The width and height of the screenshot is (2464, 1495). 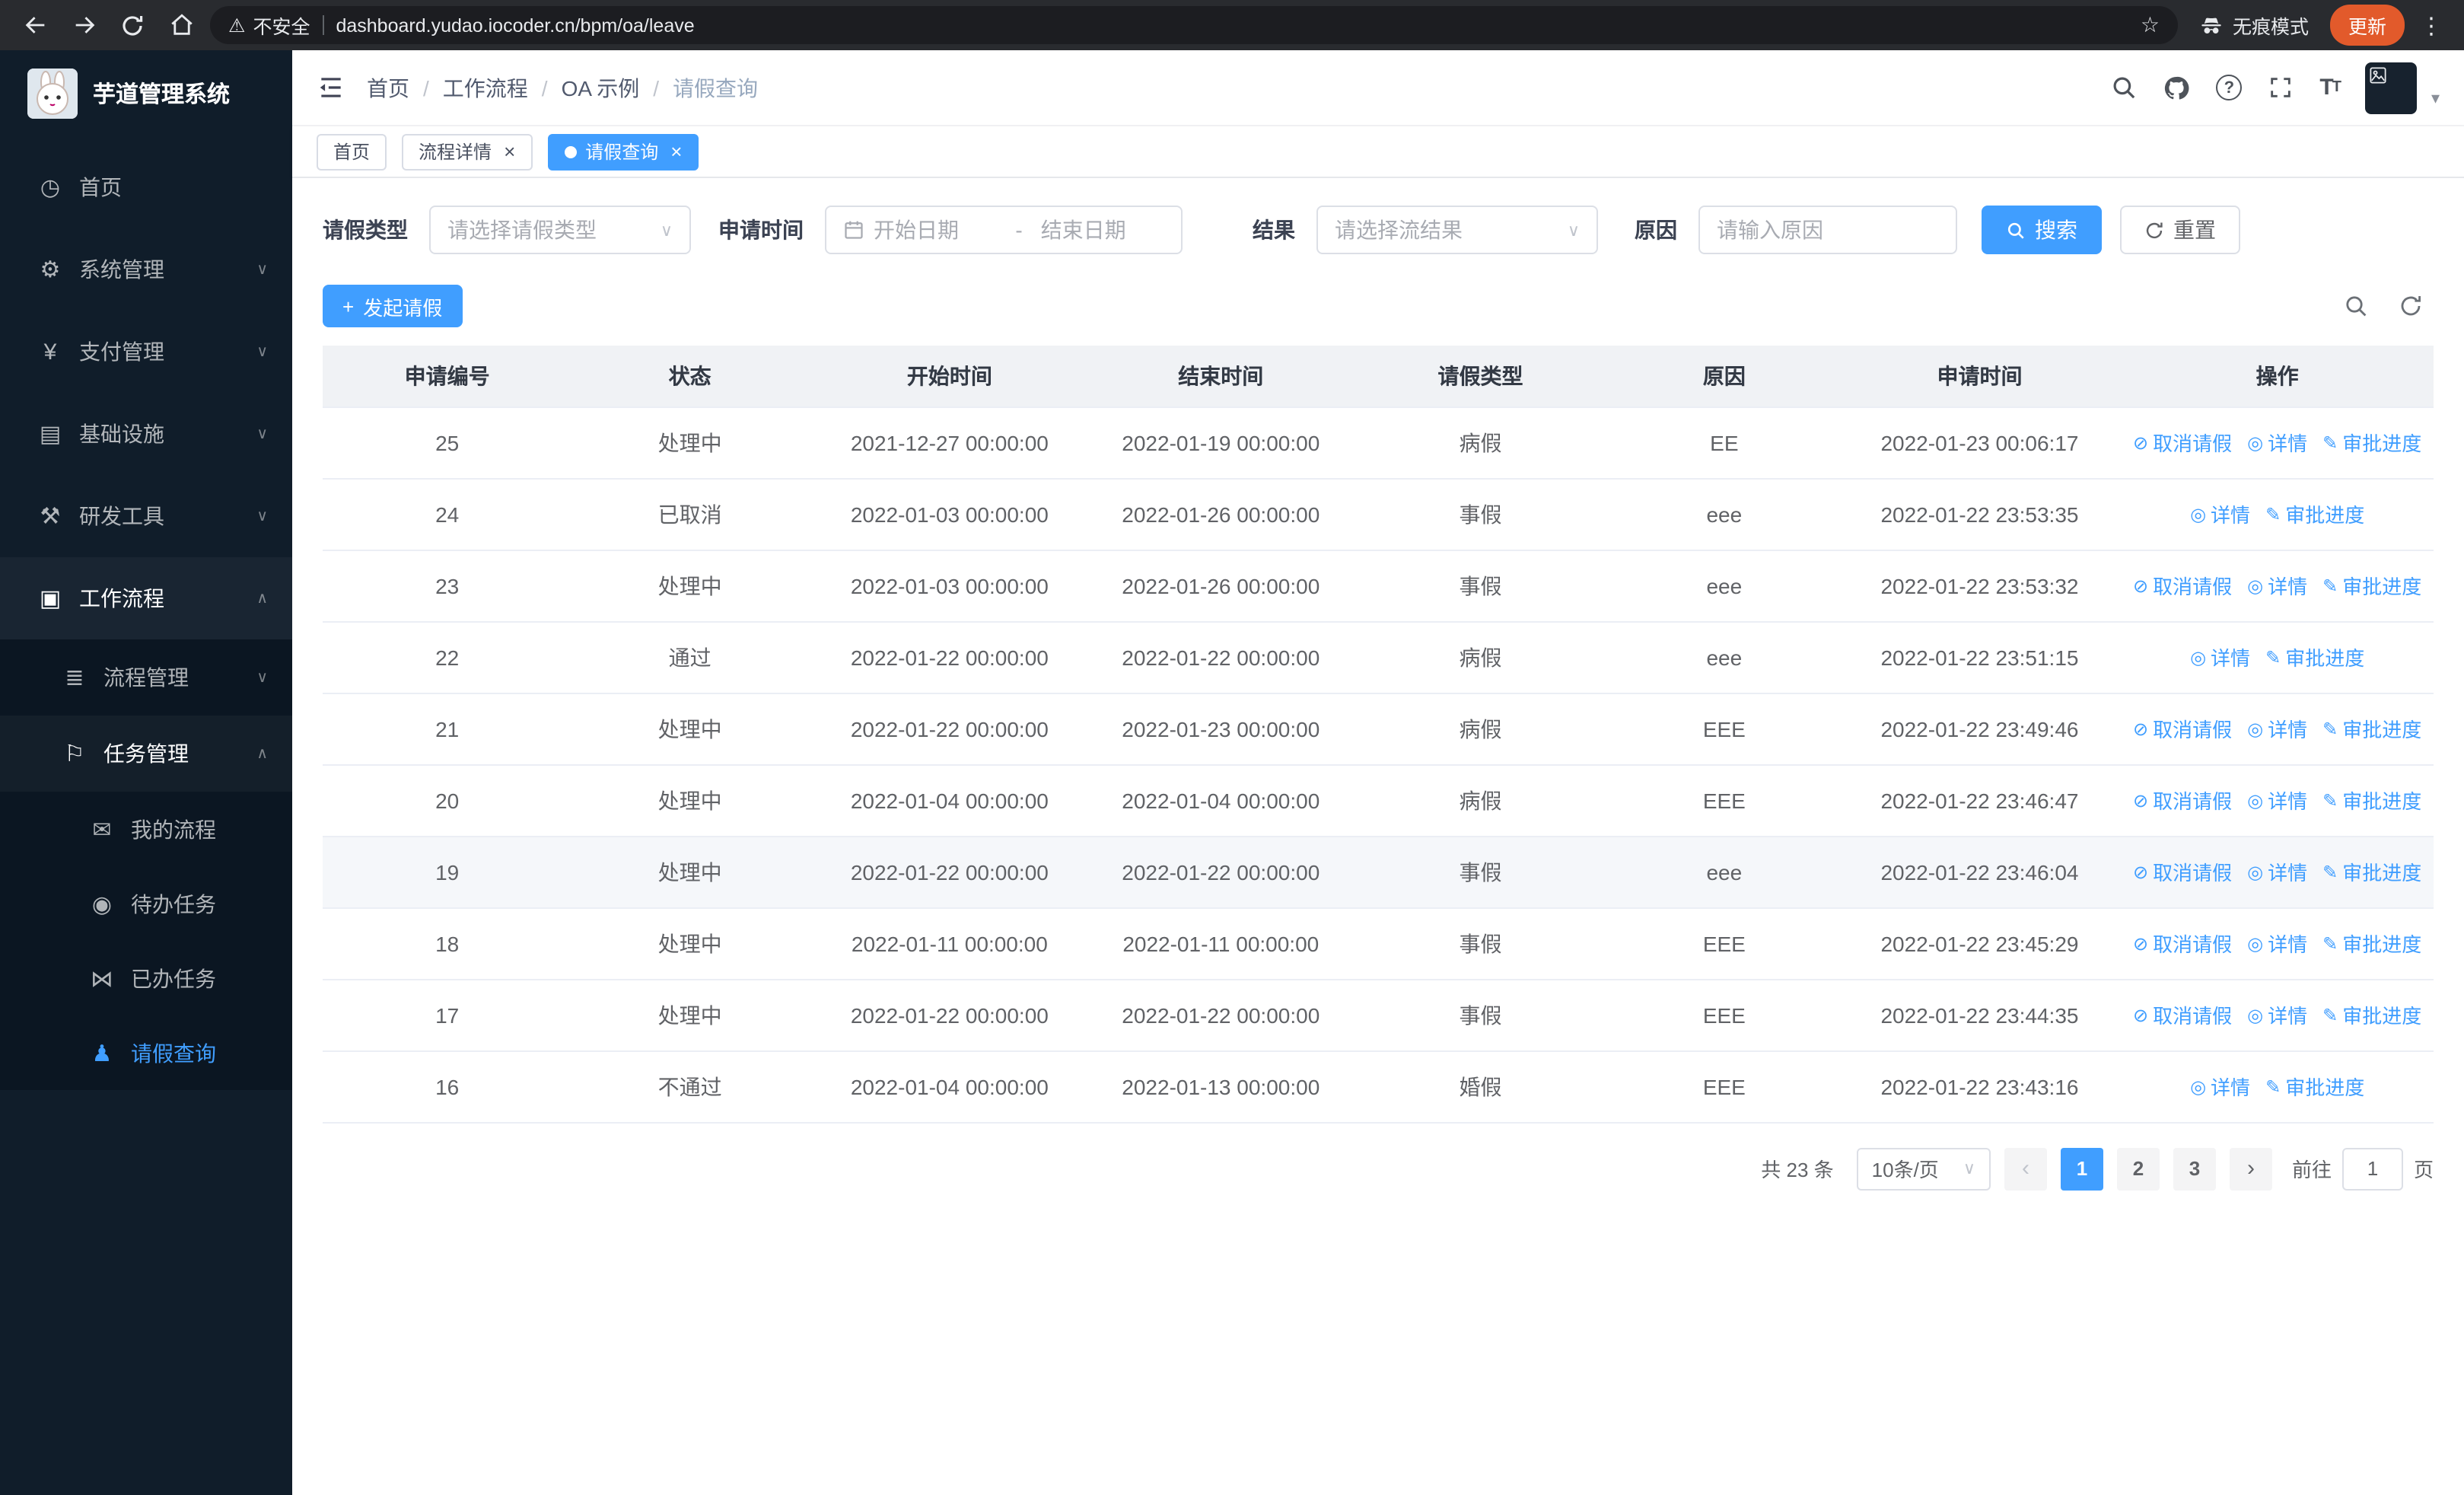 What do you see at coordinates (146, 1052) in the screenshot?
I see `sidebar-item-leave-query: ♟ 请假查询` at bounding box center [146, 1052].